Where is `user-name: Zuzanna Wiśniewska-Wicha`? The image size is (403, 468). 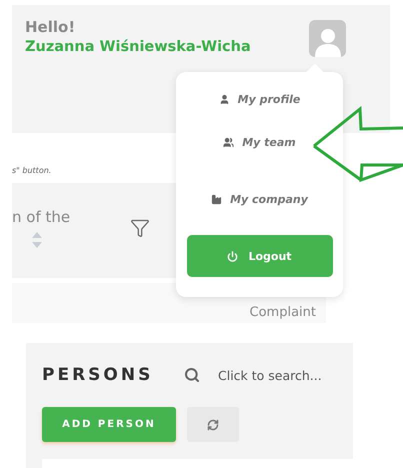 user-name: Zuzanna Wiśniewska-Wicha is located at coordinates (138, 47).